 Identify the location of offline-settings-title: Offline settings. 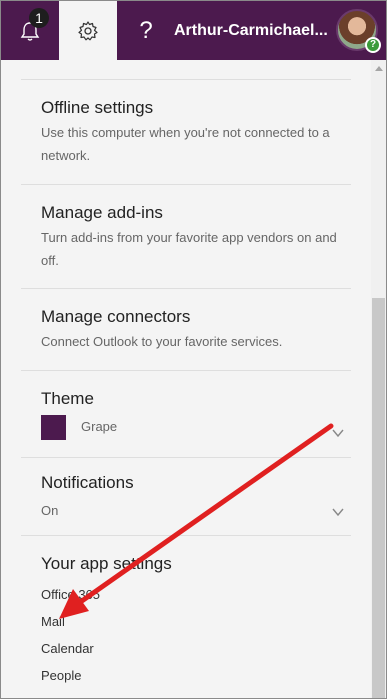
(97, 108).